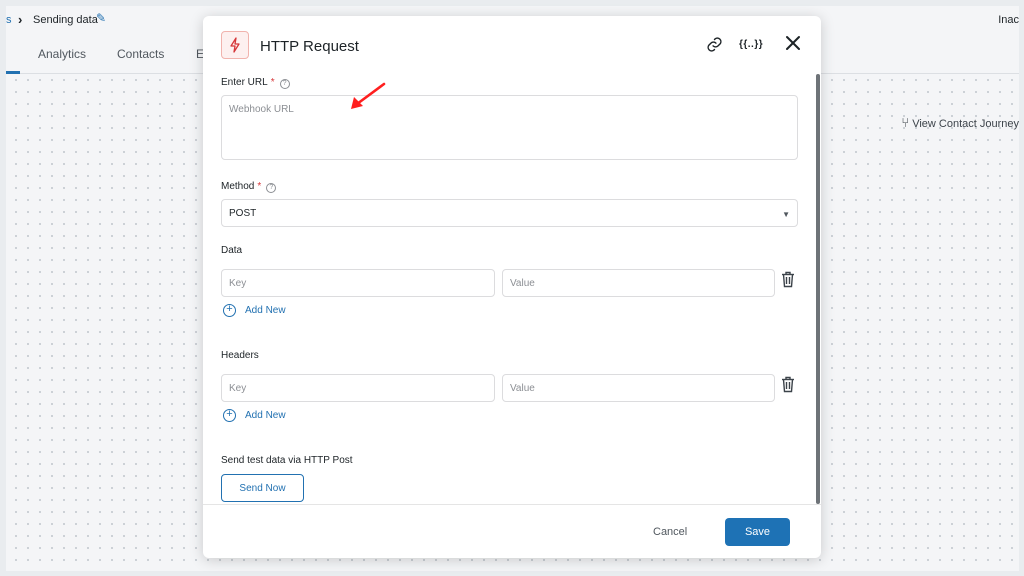 The height and width of the screenshot is (576, 1024). Describe the element at coordinates (101, 18) in the screenshot. I see `pencil-icon: ✎` at that location.